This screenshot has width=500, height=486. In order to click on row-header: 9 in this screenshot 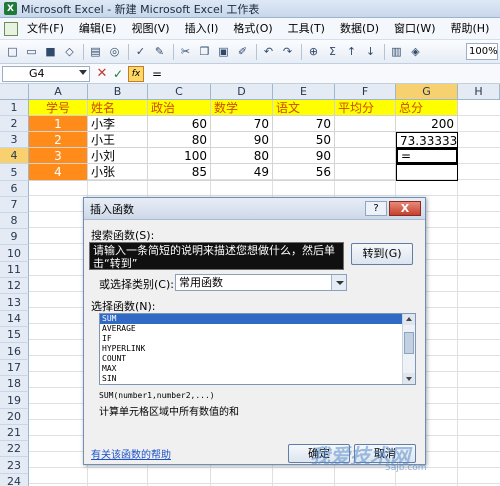, I will do `click(14, 237)`.